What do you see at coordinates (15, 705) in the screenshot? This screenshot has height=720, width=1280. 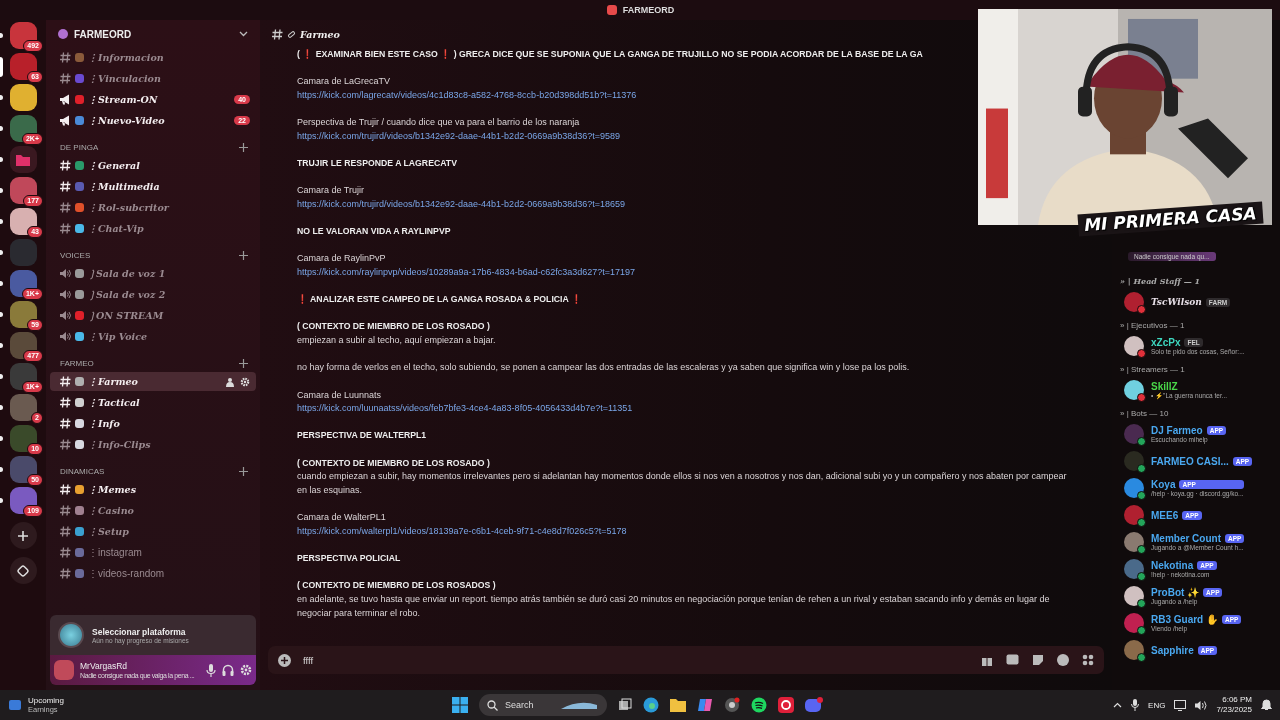 I see `weather-icon` at bounding box center [15, 705].